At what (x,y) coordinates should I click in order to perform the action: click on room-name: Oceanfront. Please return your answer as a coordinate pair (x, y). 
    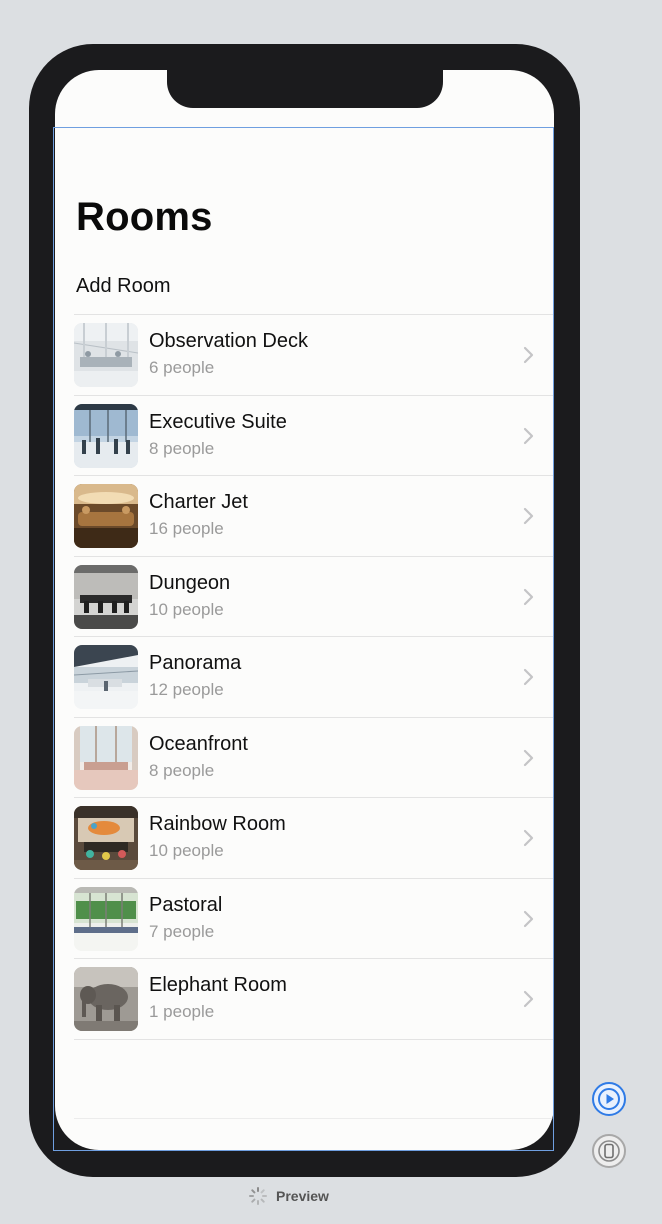
    Looking at the image, I should click on (198, 743).